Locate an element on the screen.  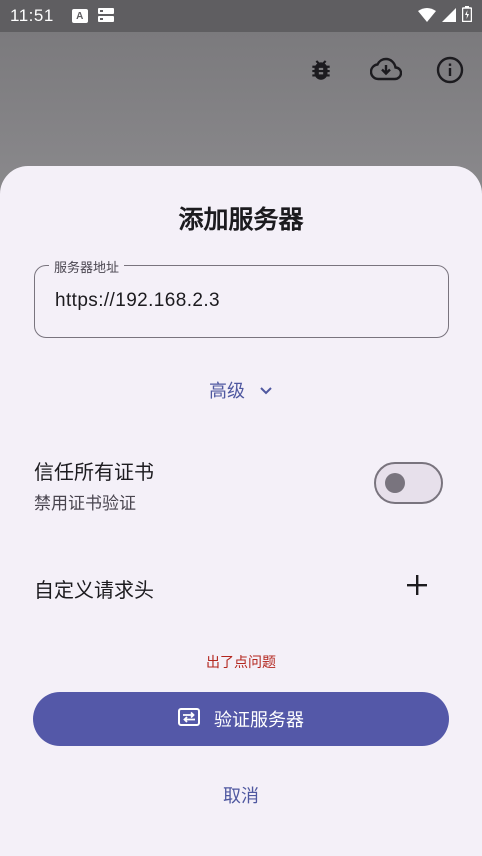
switch-knob is located at coordinates (395, 483).